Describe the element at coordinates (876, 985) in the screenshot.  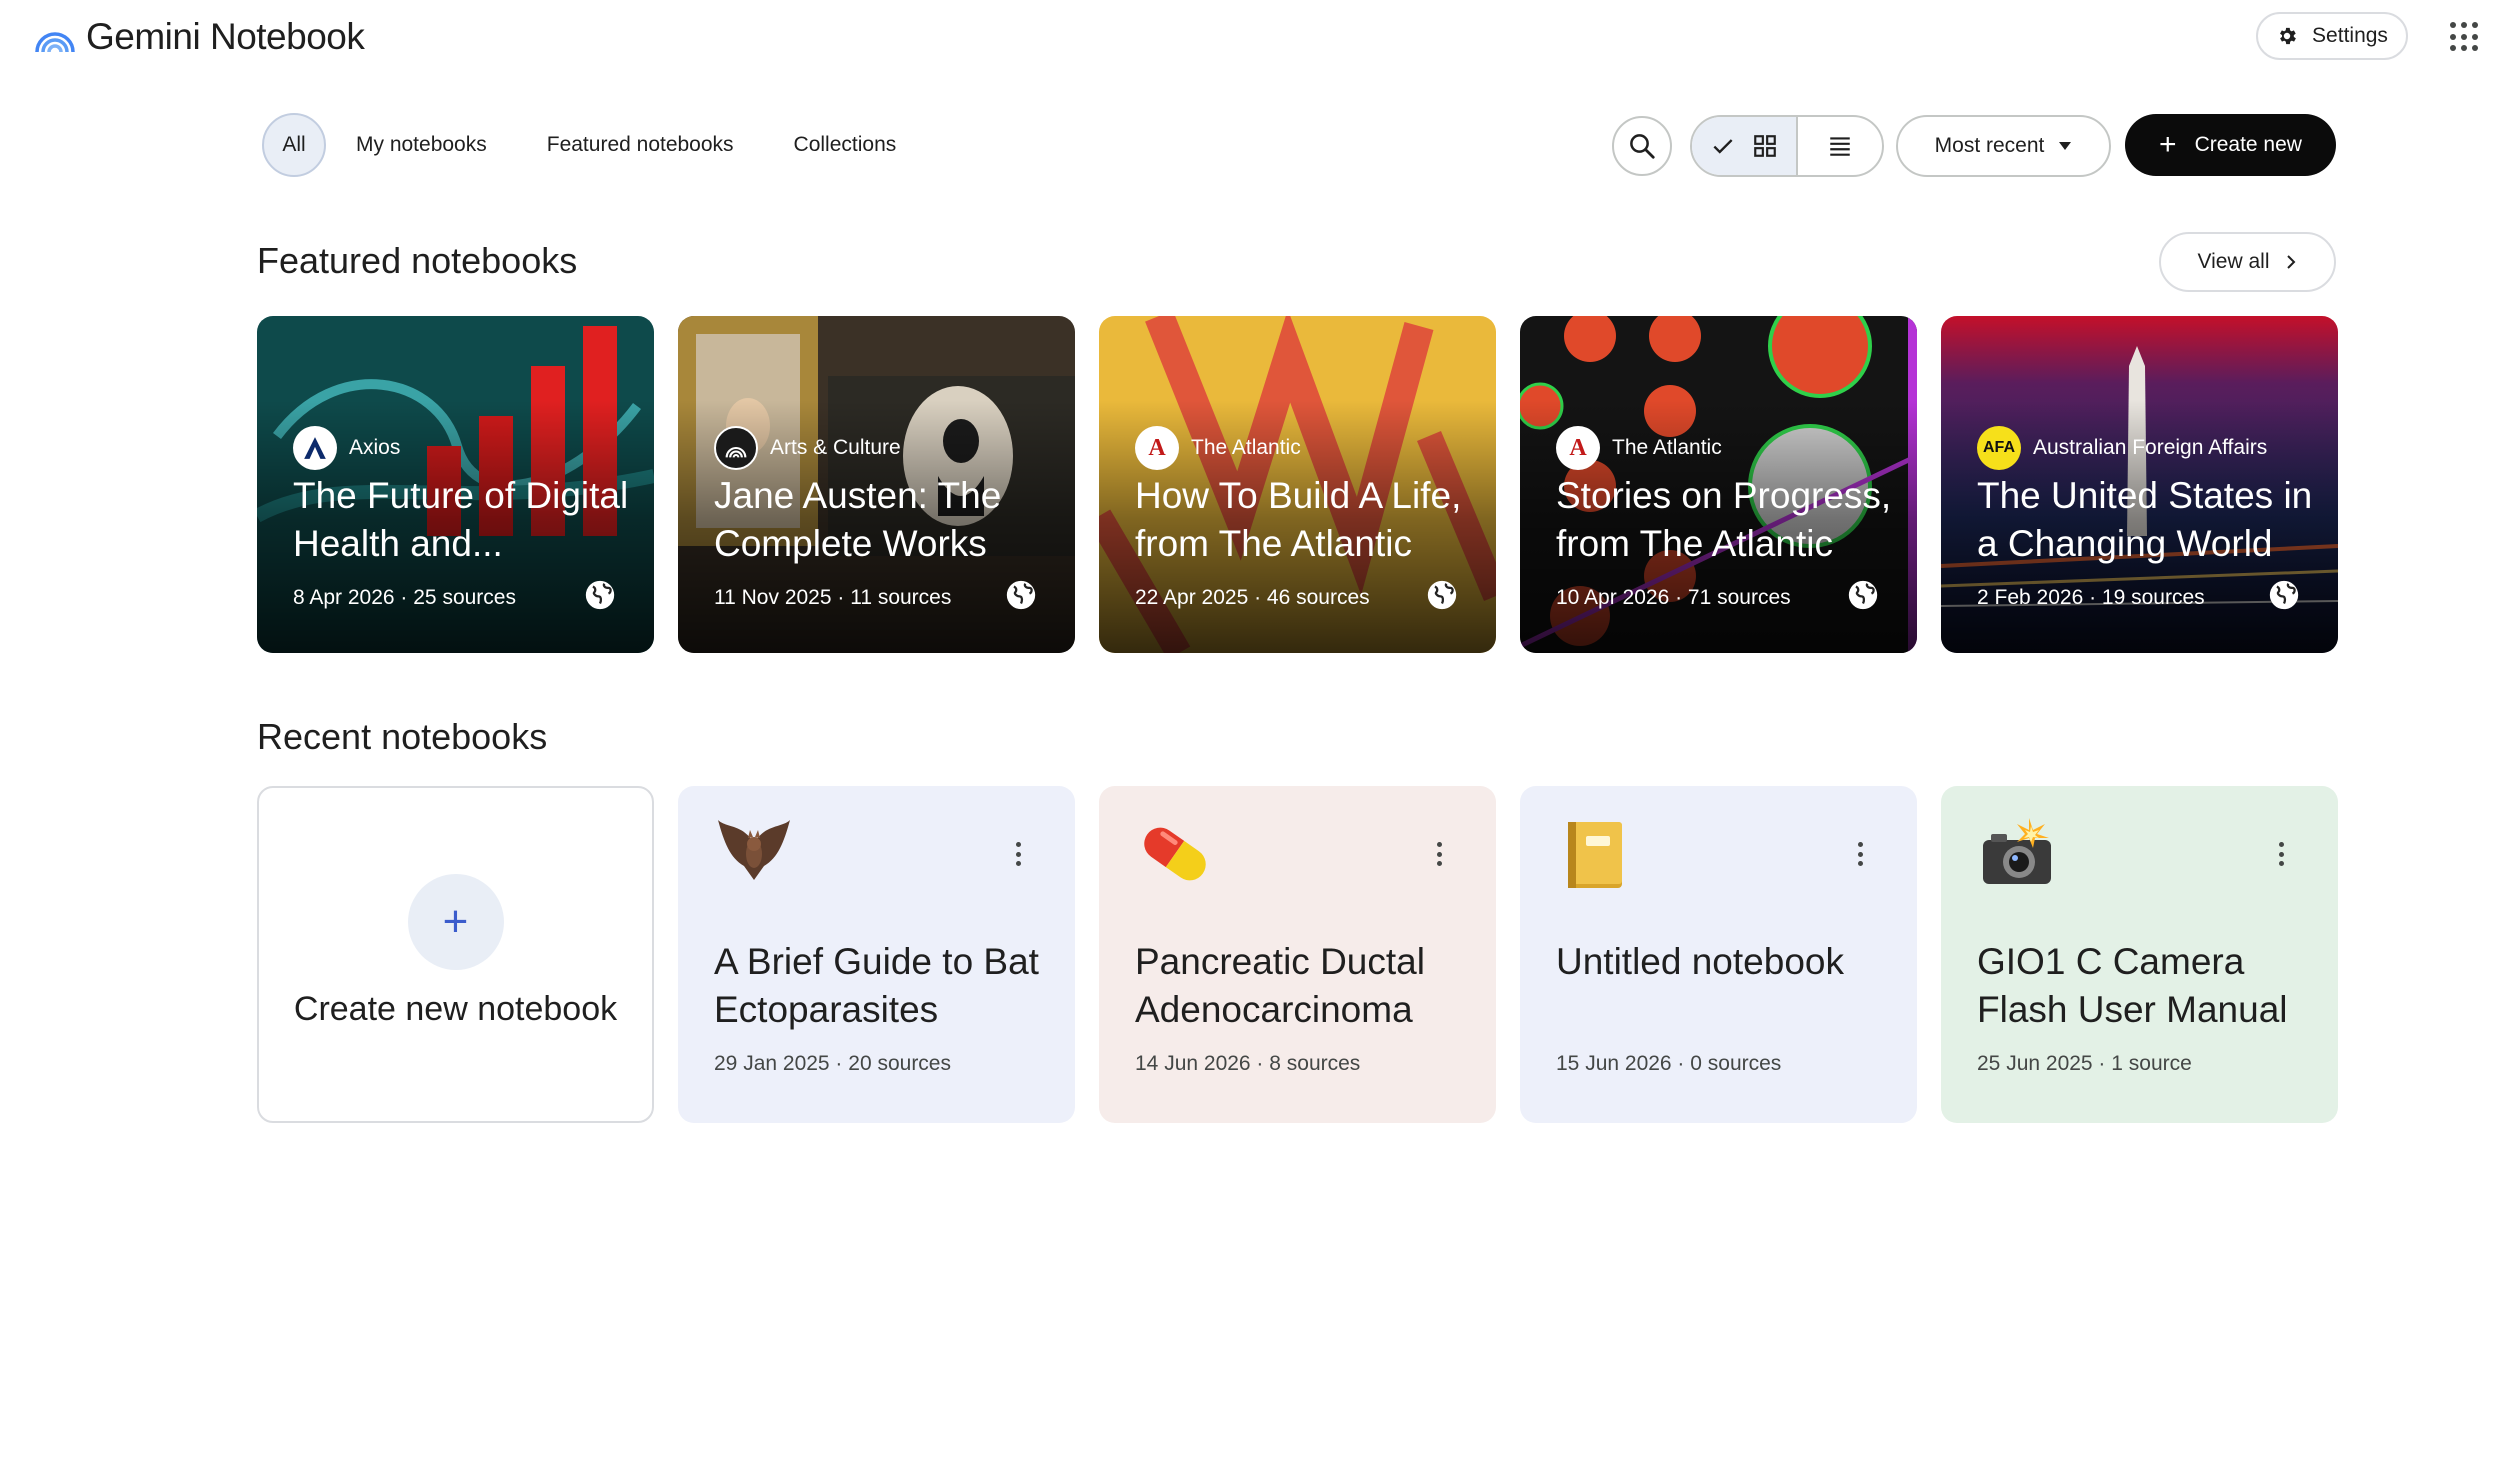
I see `notebook-title: A Brief Guide to Bat Ectoparasites` at that location.